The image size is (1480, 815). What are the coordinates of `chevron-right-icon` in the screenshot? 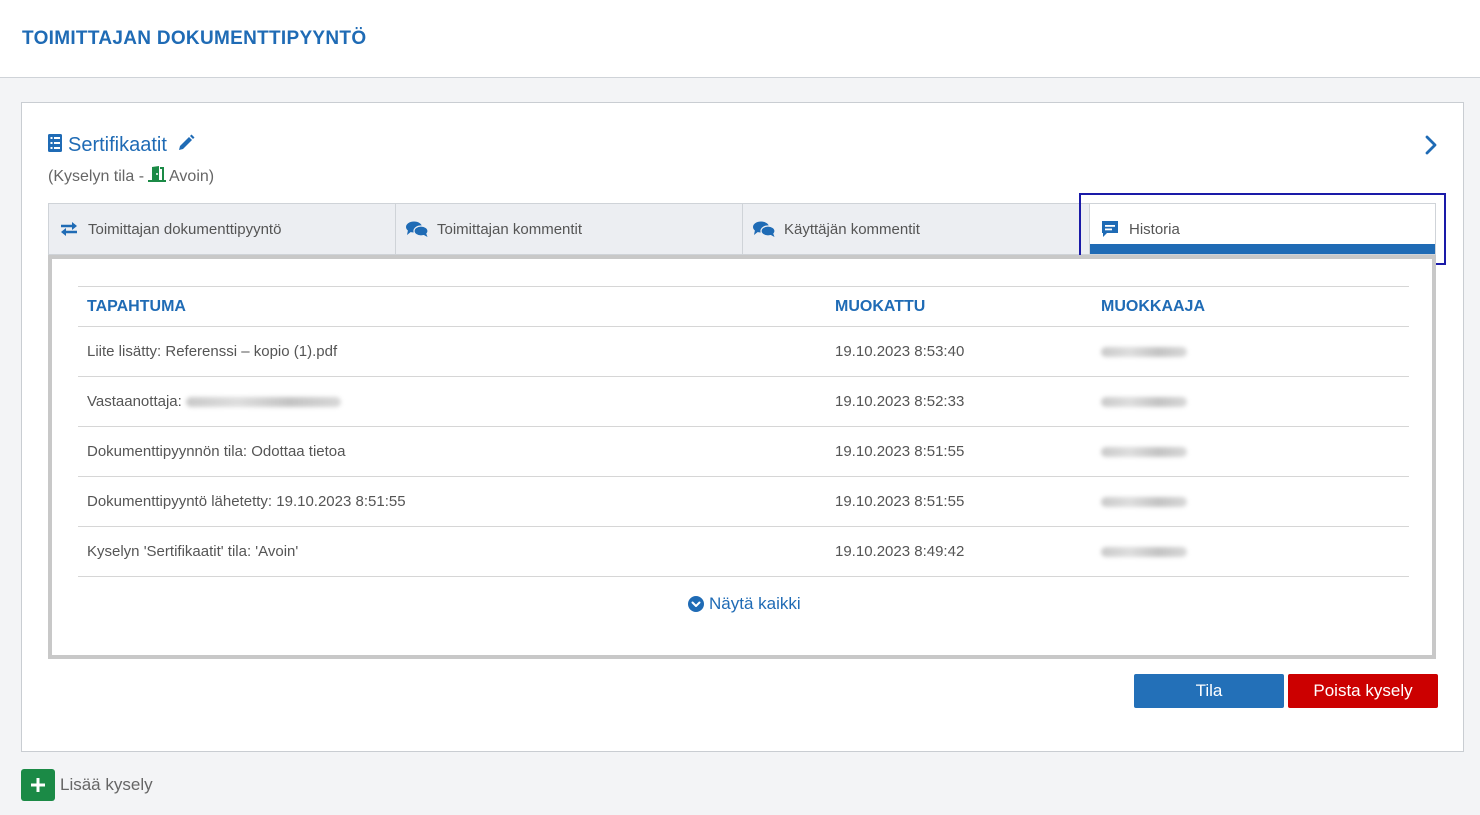 It's located at (1431, 147).